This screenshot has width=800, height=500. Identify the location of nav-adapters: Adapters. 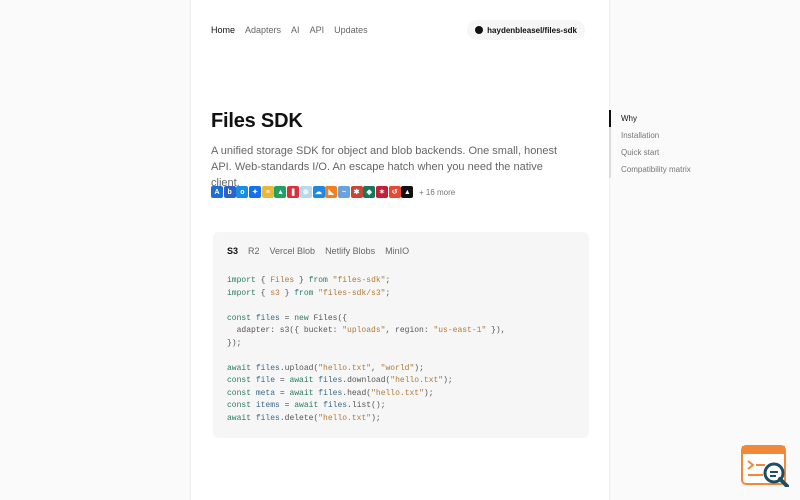
(263, 30).